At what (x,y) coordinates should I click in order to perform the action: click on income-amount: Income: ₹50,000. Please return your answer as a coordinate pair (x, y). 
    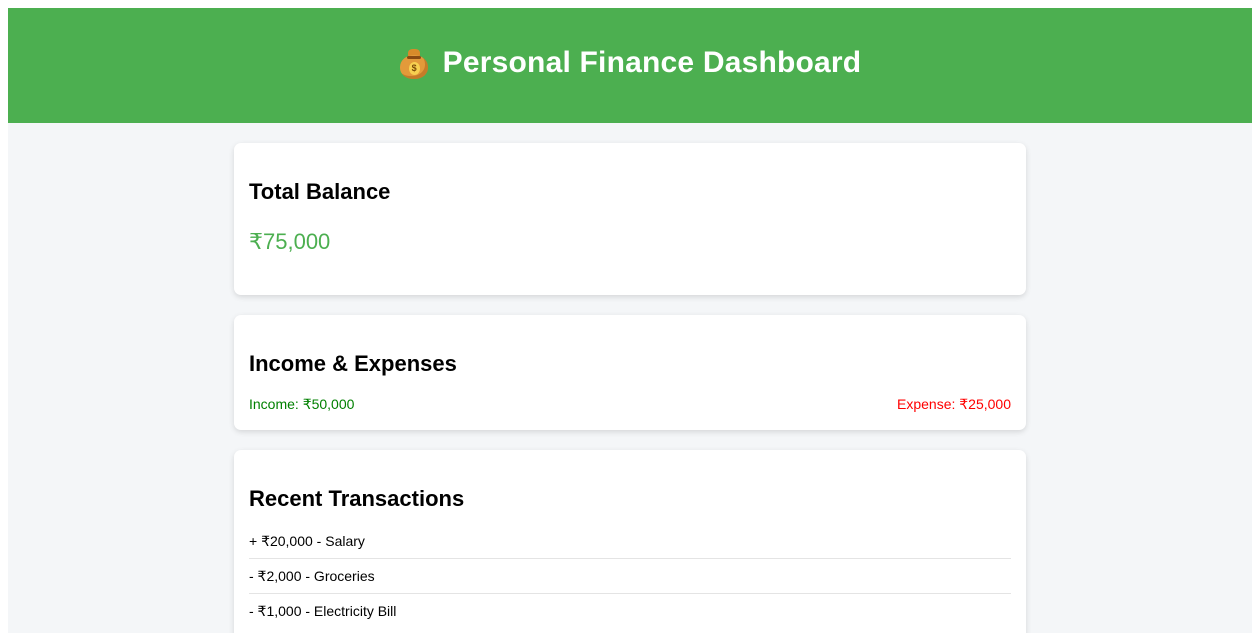
    Looking at the image, I should click on (302, 404).